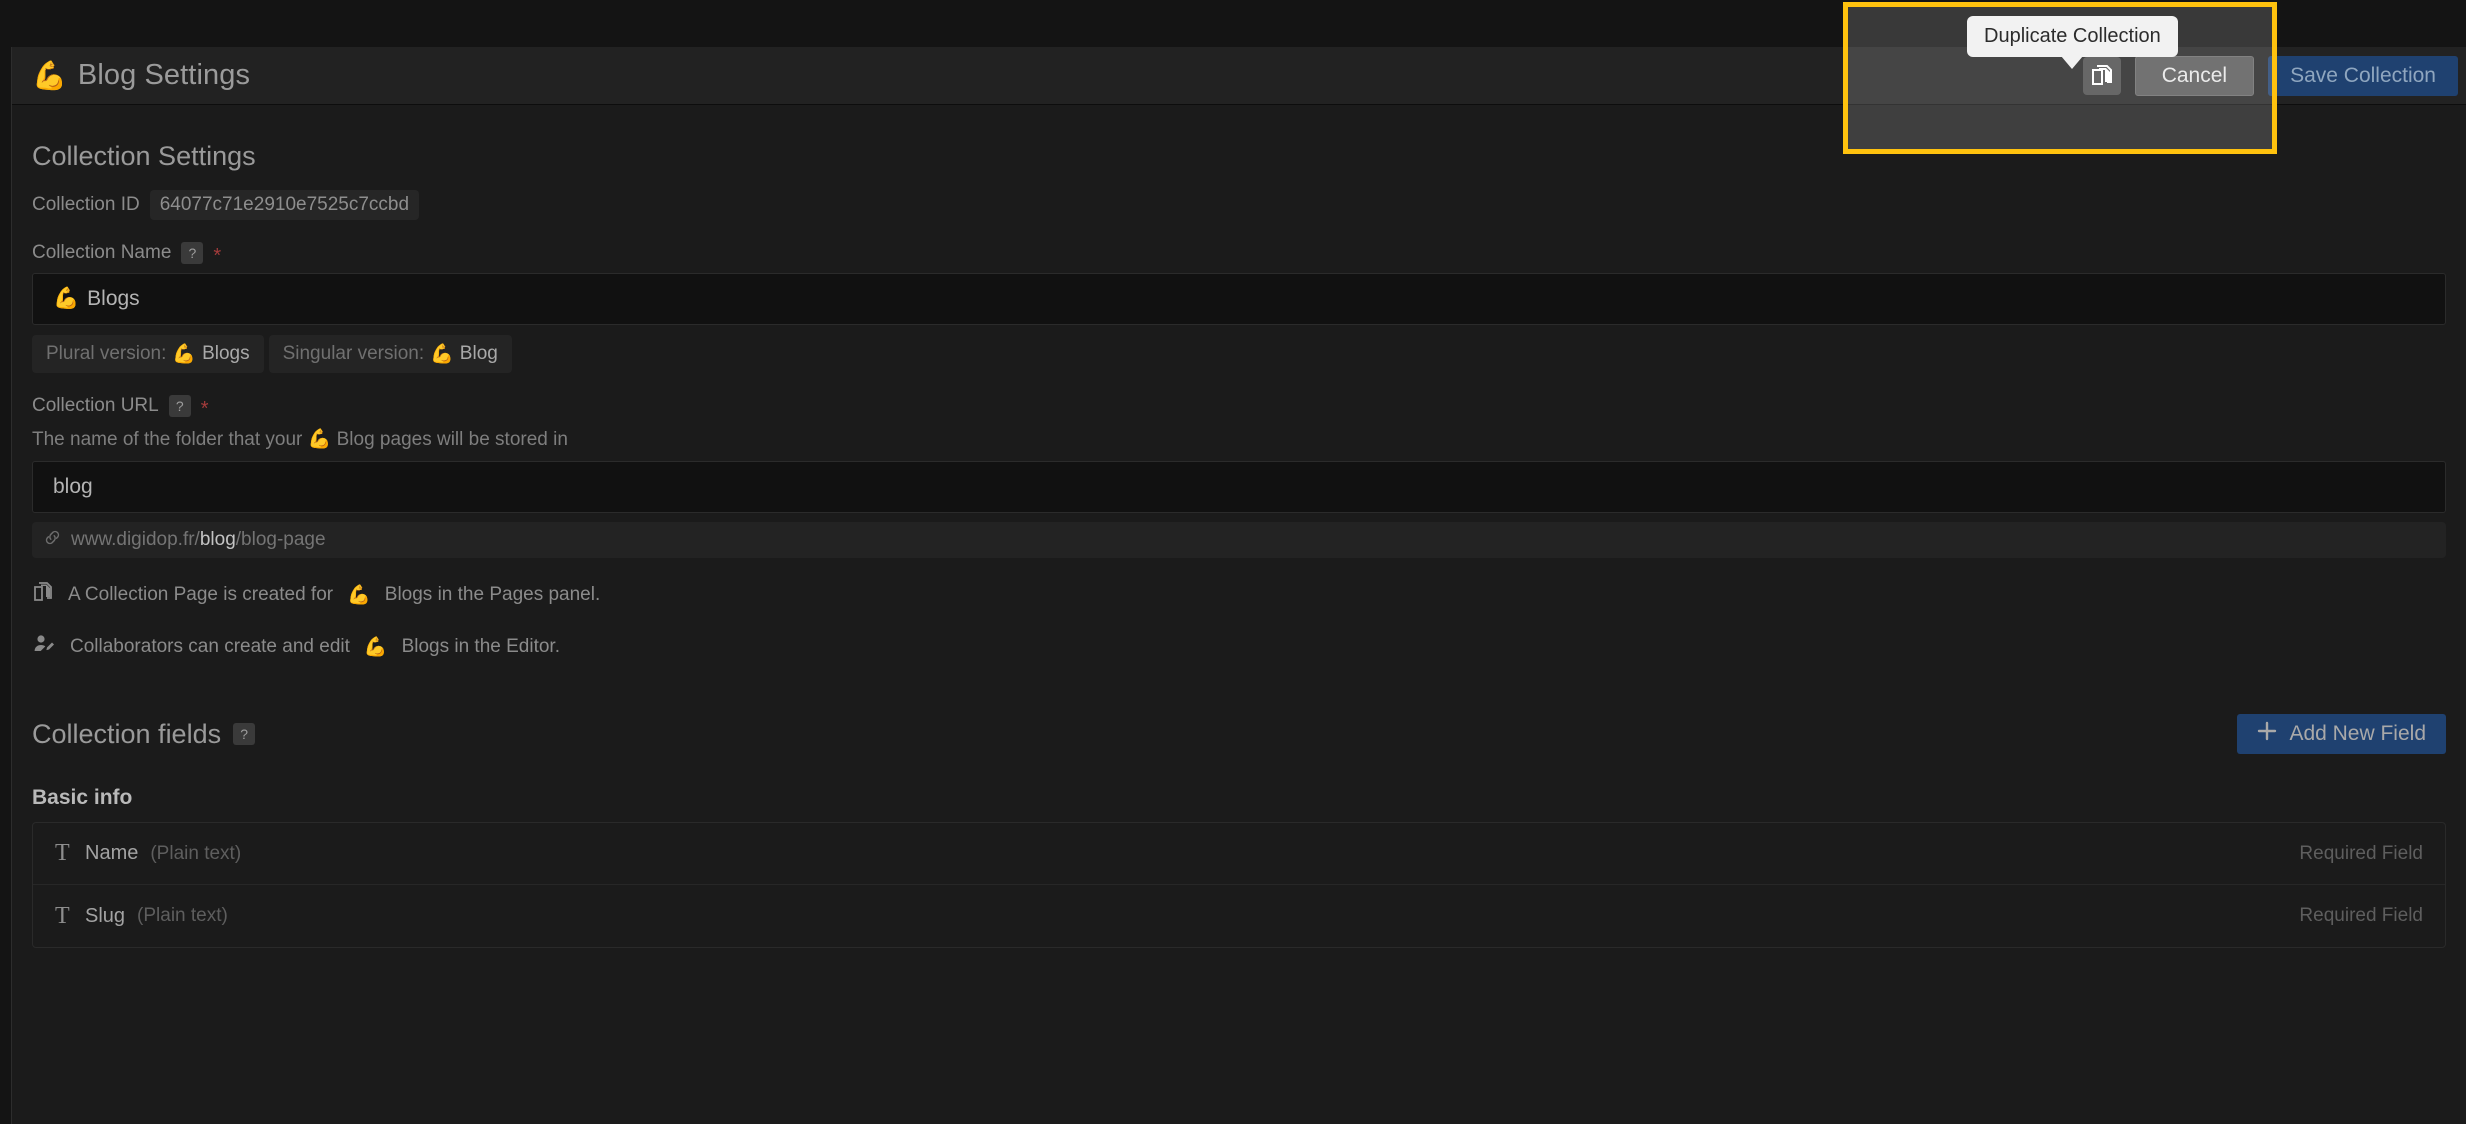 This screenshot has width=2466, height=1124. I want to click on singular-version-chip: Singular version: 💪 Blog, so click(390, 354).